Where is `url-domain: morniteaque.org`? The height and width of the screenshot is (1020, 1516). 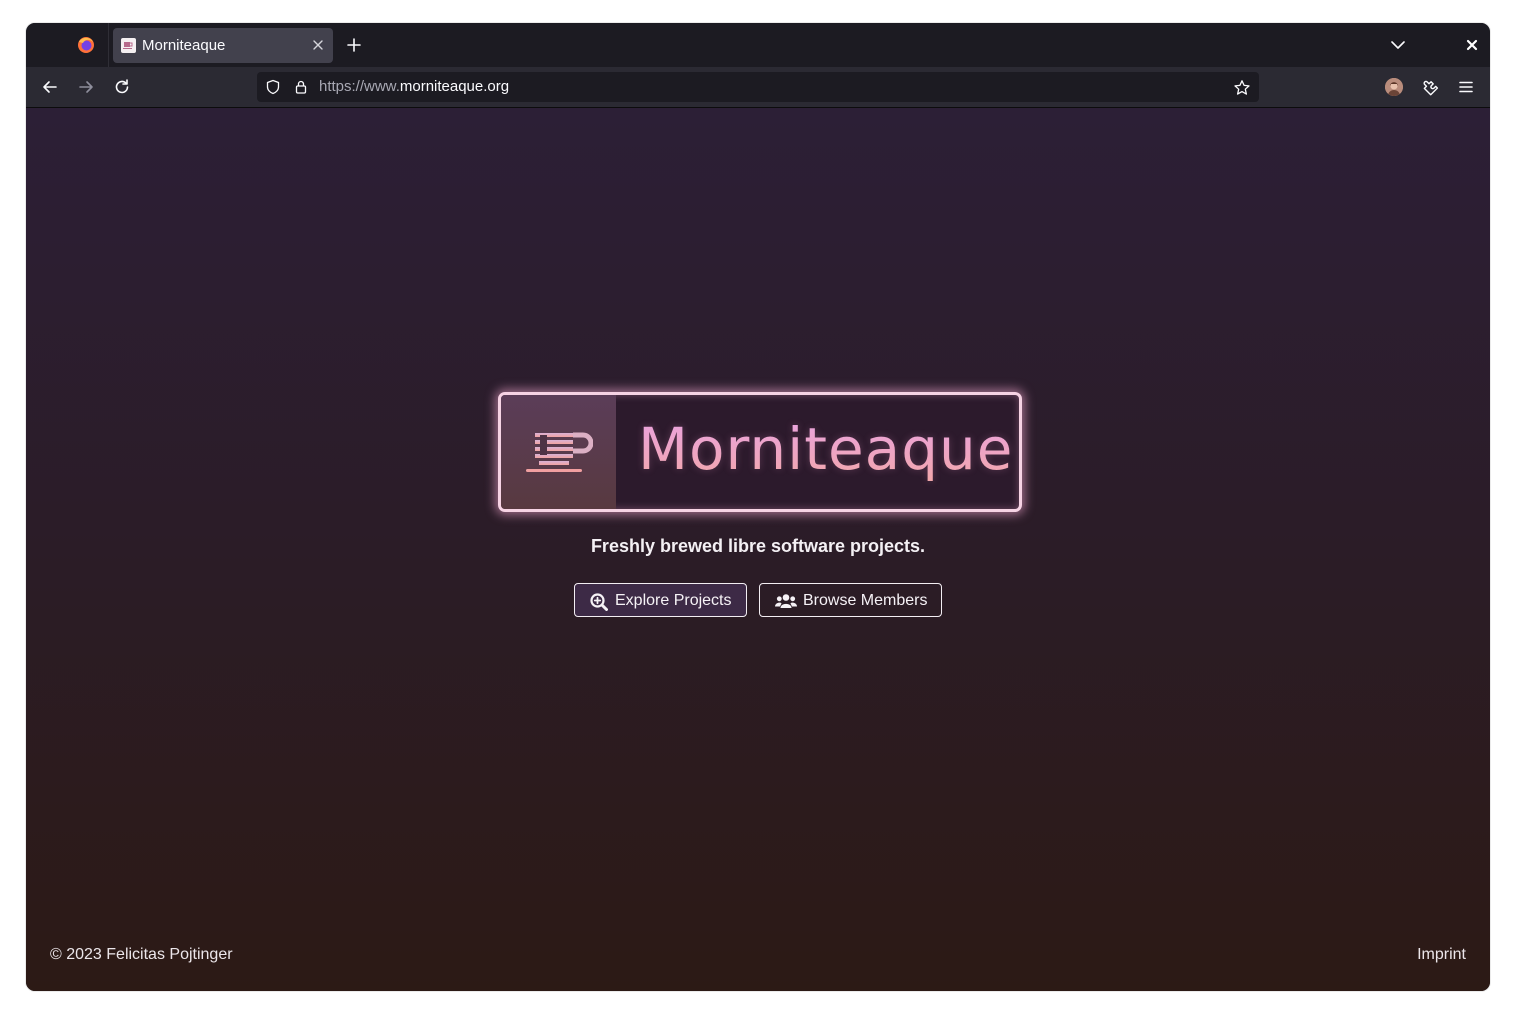
url-domain: morniteaque.org is located at coordinates (454, 86).